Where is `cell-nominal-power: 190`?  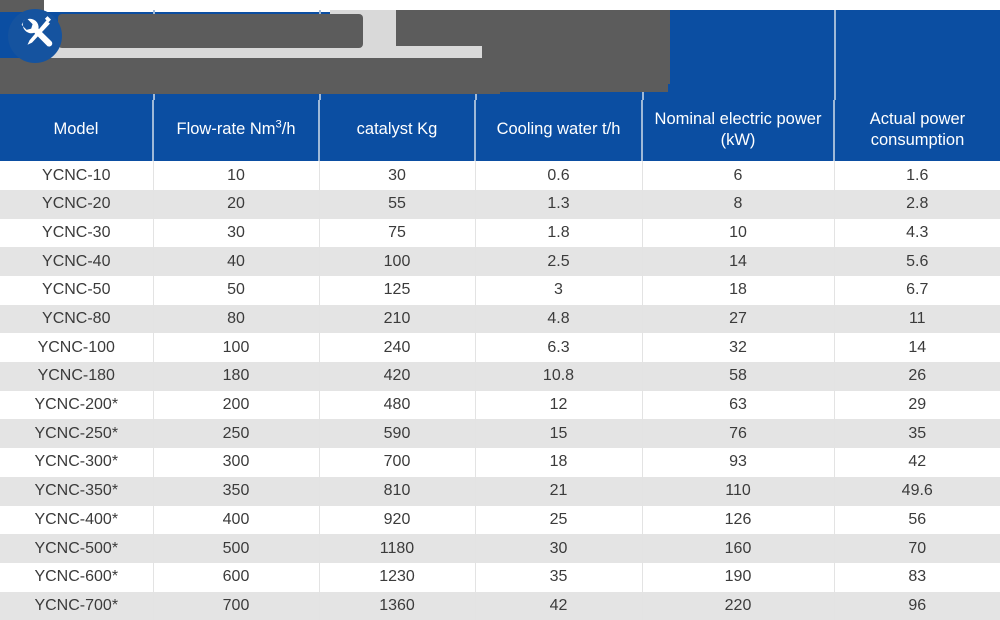
cell-nominal-power: 190 is located at coordinates (738, 577).